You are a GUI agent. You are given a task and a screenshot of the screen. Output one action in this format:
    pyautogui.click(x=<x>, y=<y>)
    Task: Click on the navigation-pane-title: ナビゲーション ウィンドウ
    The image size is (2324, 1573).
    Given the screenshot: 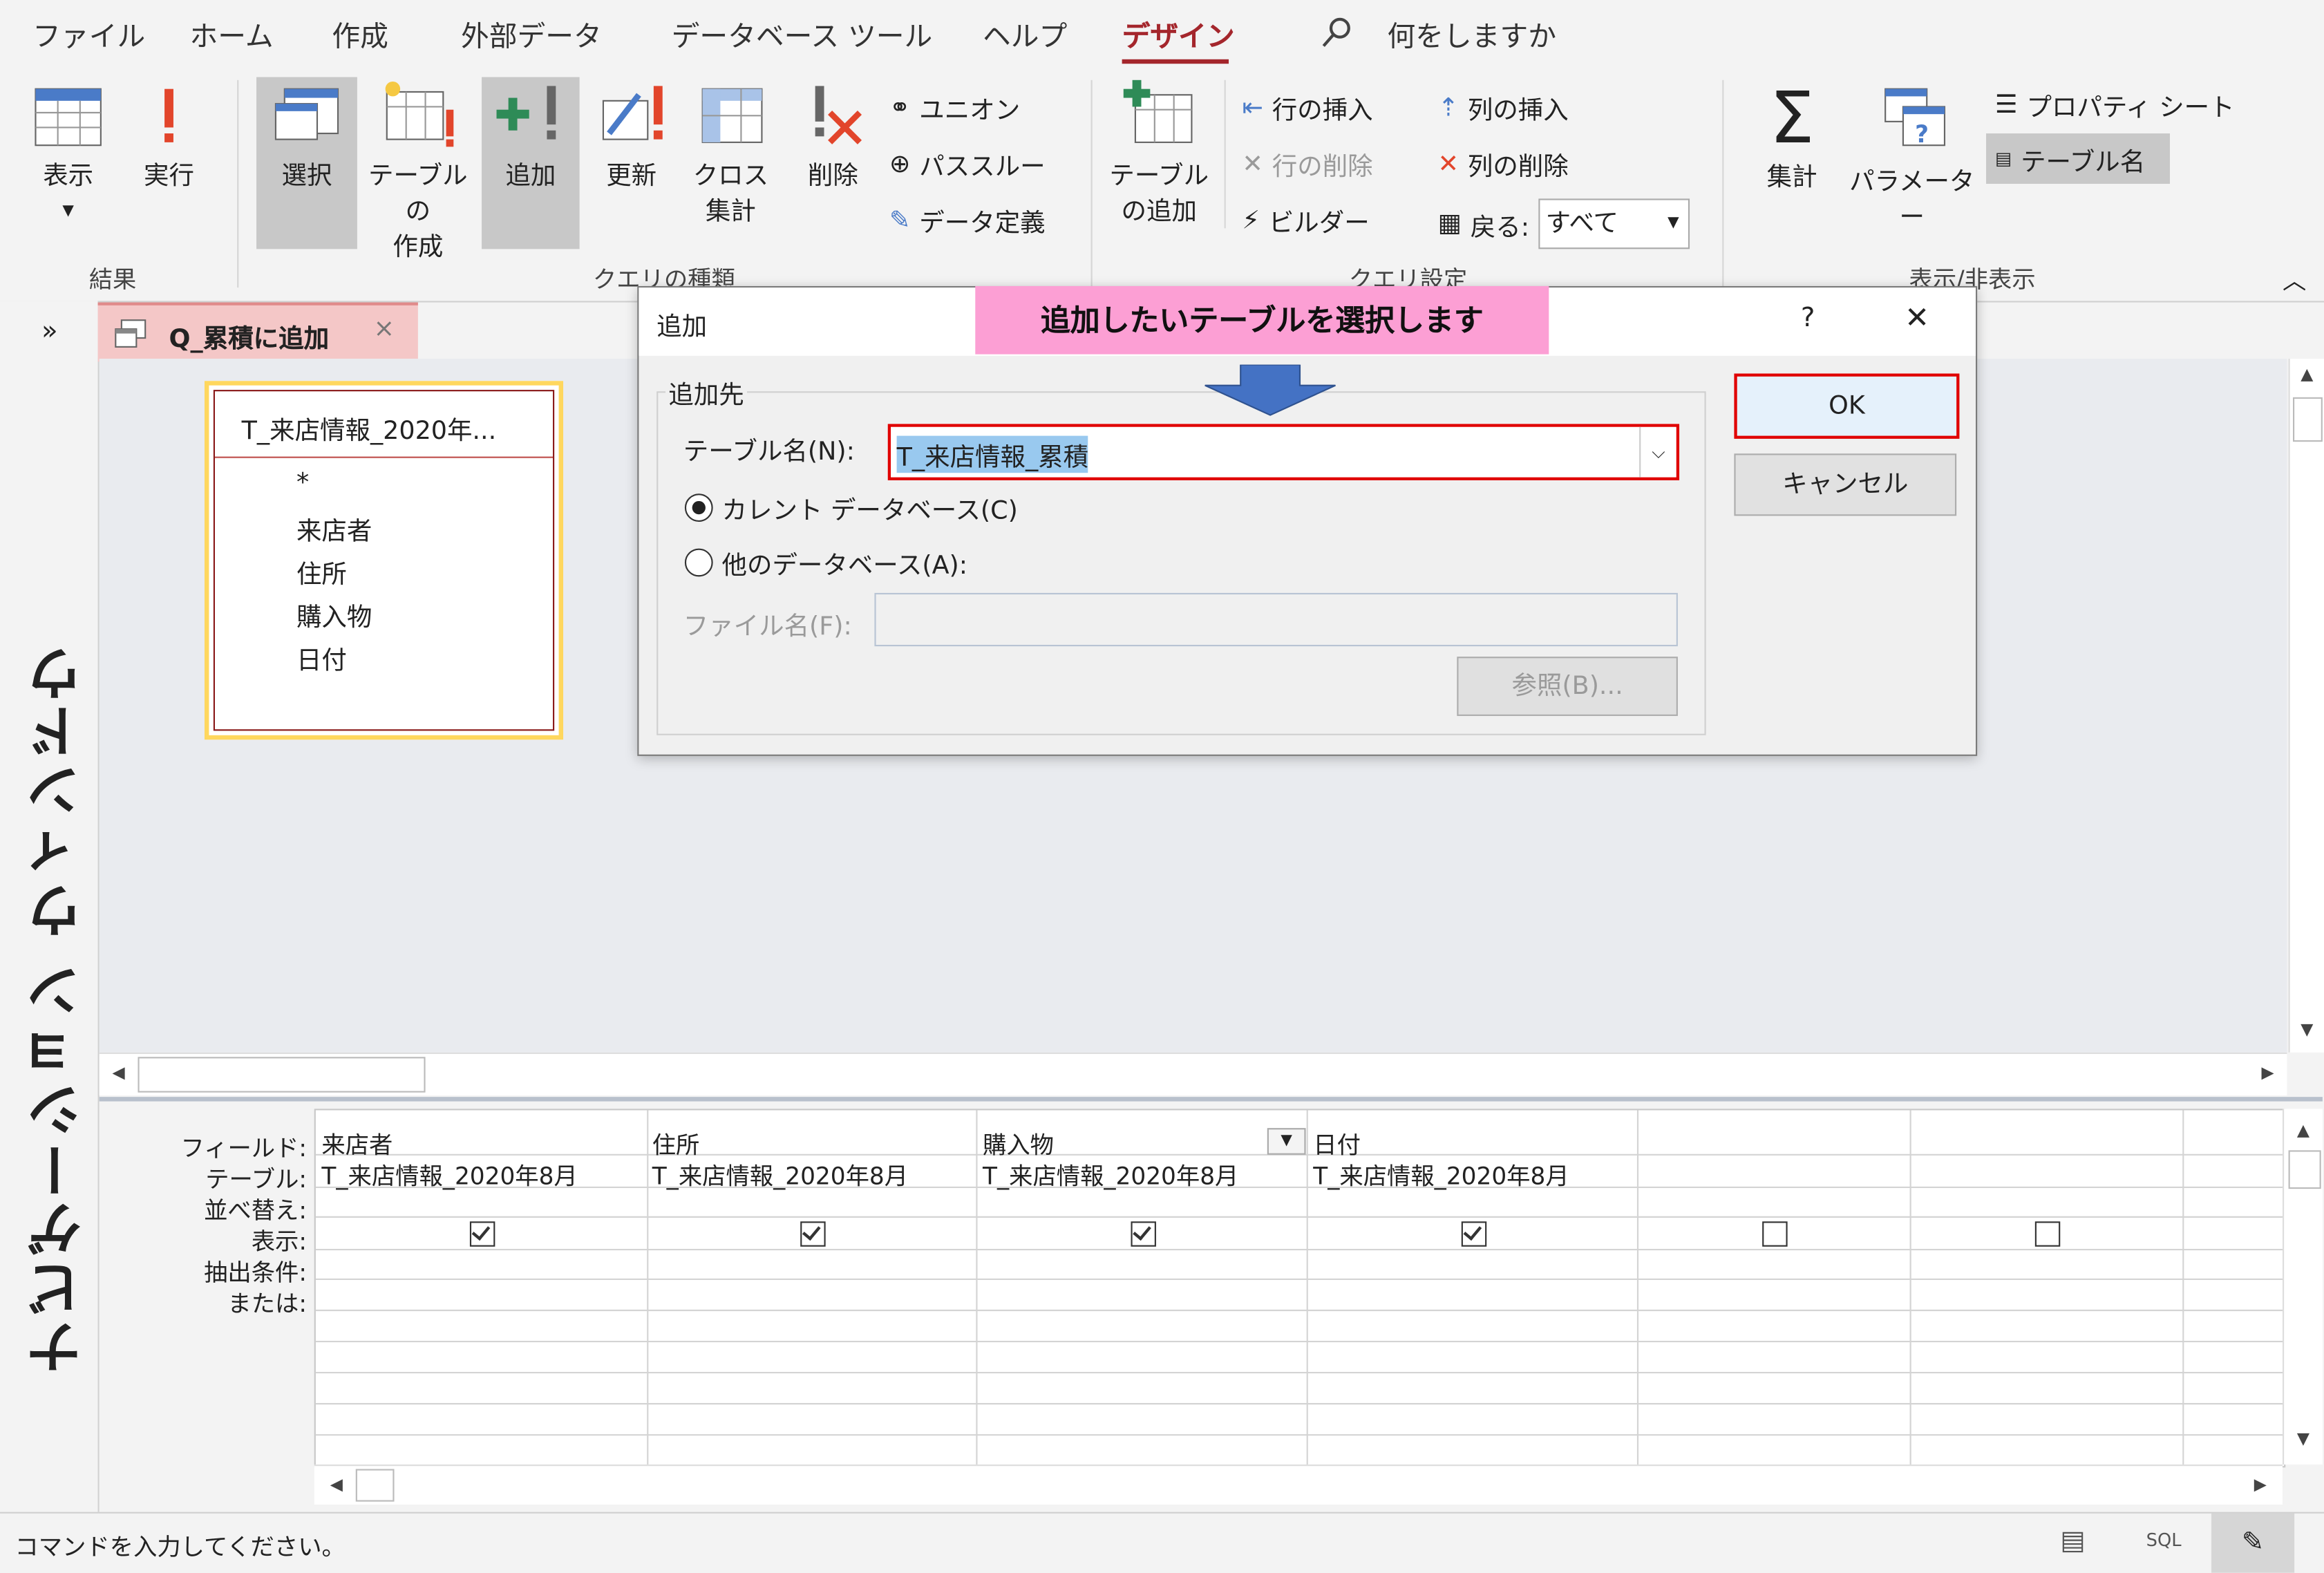 What is the action you would take?
    pyautogui.click(x=59, y=1009)
    